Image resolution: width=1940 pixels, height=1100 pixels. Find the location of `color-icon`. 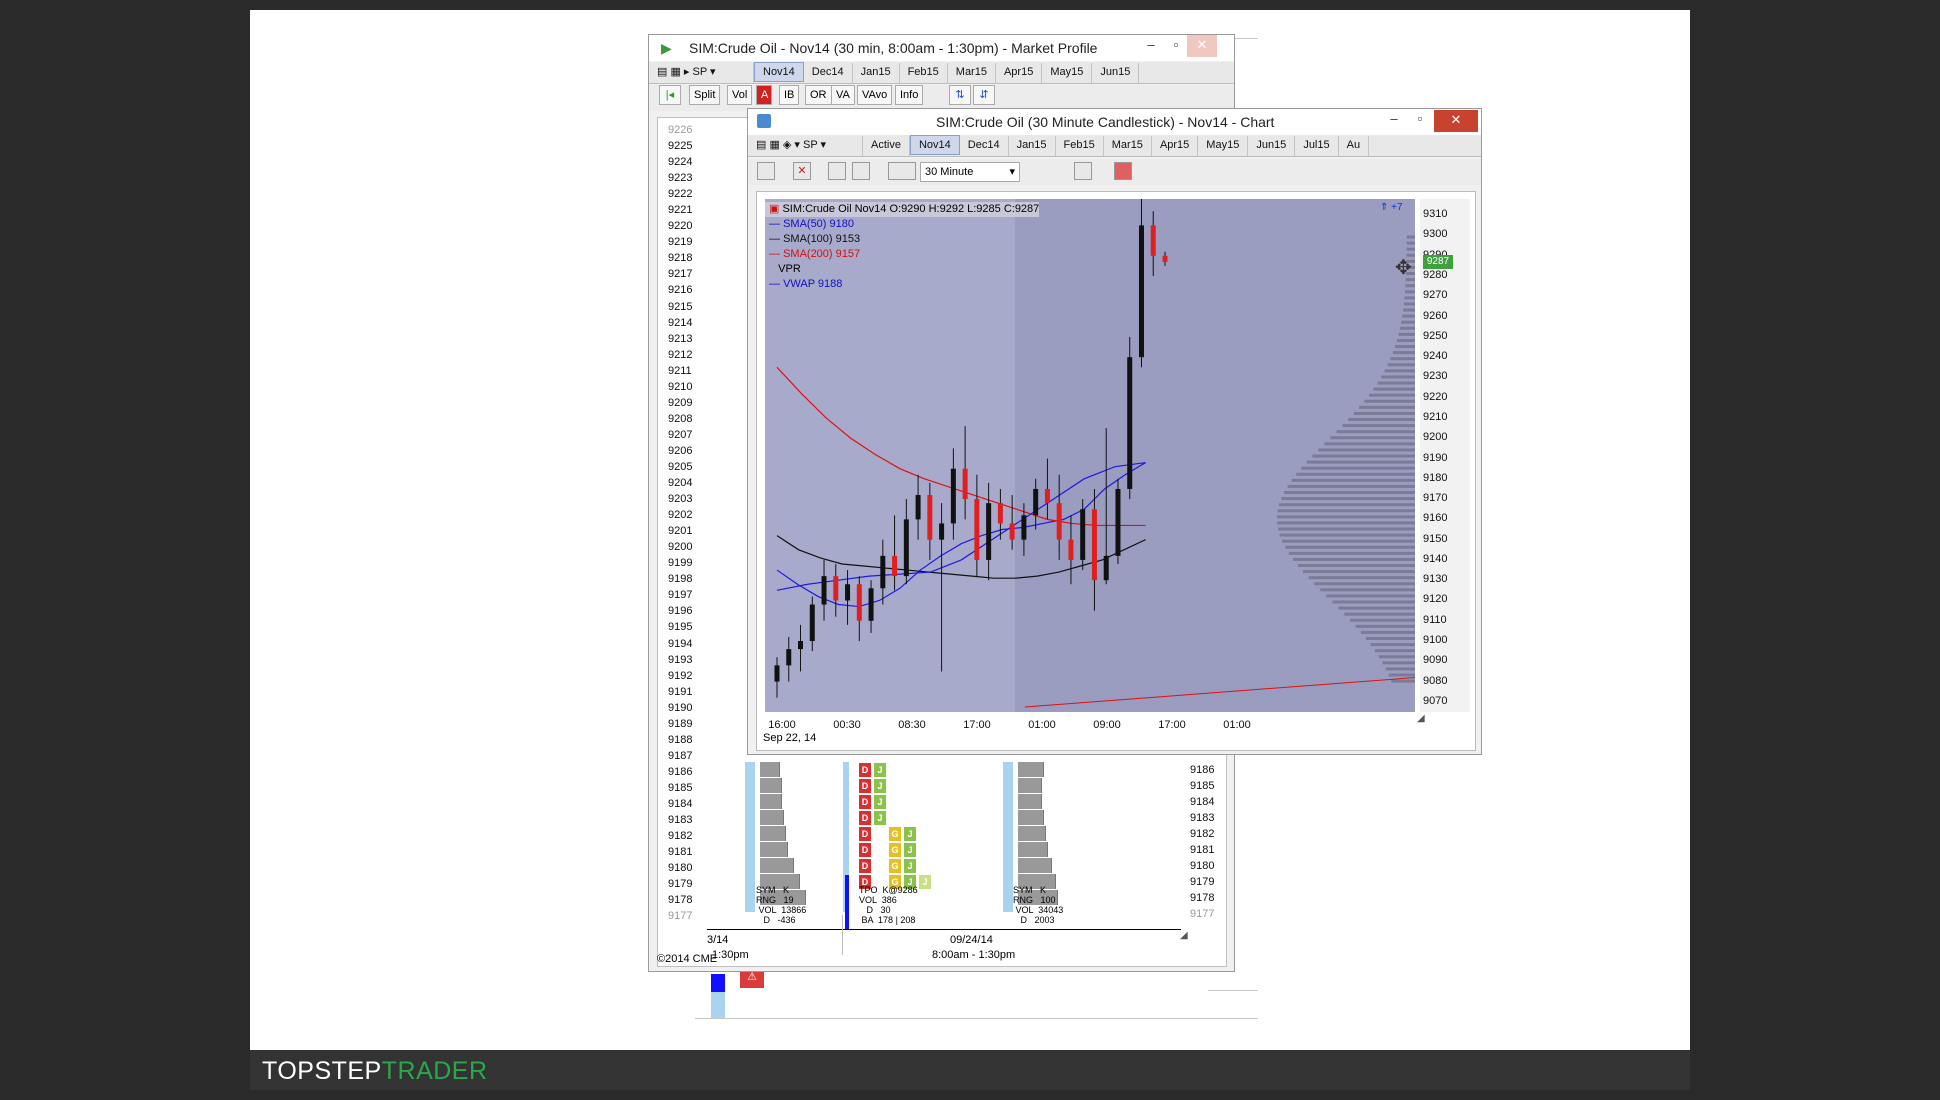

color-icon is located at coordinates (1123, 171).